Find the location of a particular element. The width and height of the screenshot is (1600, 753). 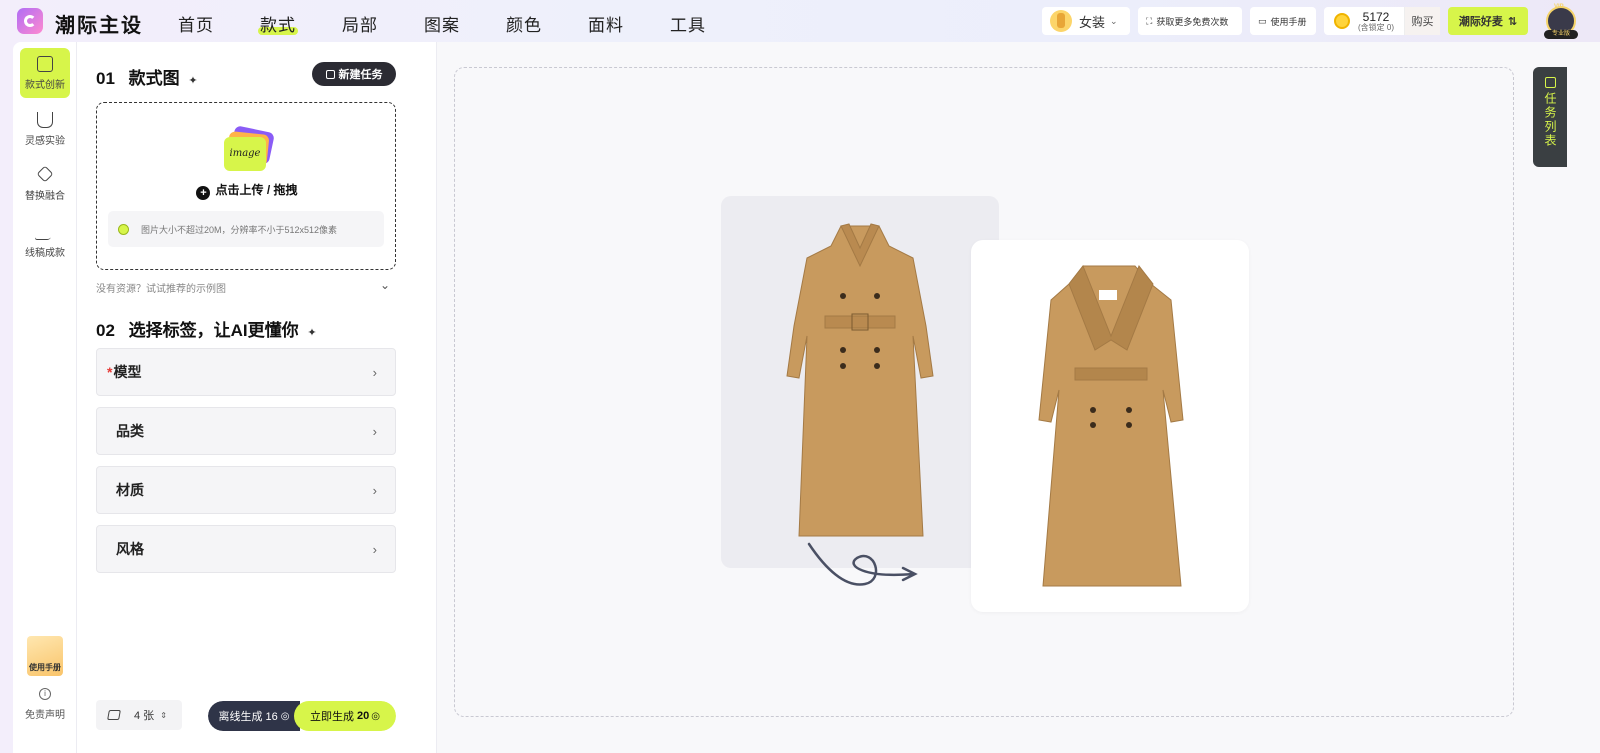

tag-label: 风格 is located at coordinates (130, 549).